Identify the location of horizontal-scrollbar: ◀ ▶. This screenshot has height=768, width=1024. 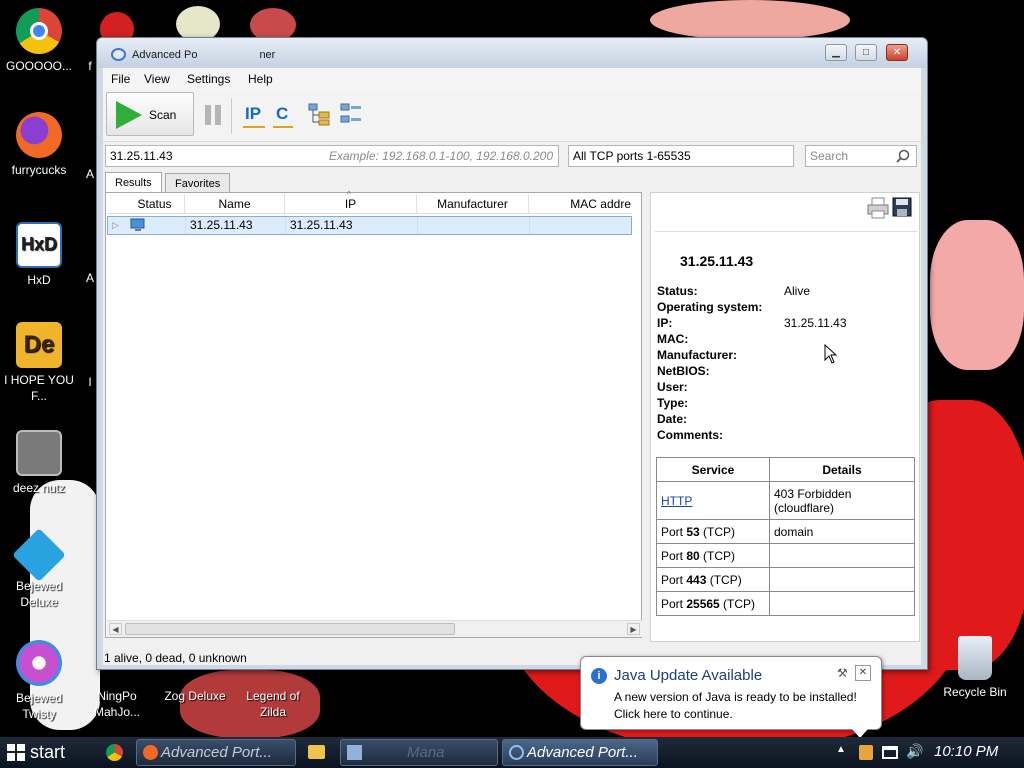
(374, 628).